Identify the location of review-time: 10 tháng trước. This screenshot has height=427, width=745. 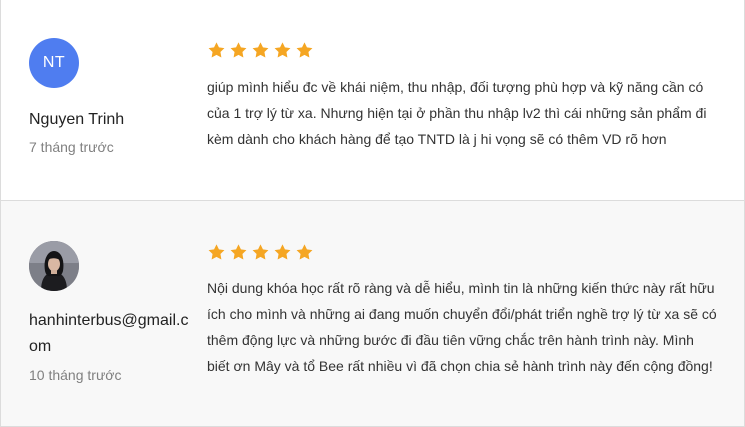
(75, 375).